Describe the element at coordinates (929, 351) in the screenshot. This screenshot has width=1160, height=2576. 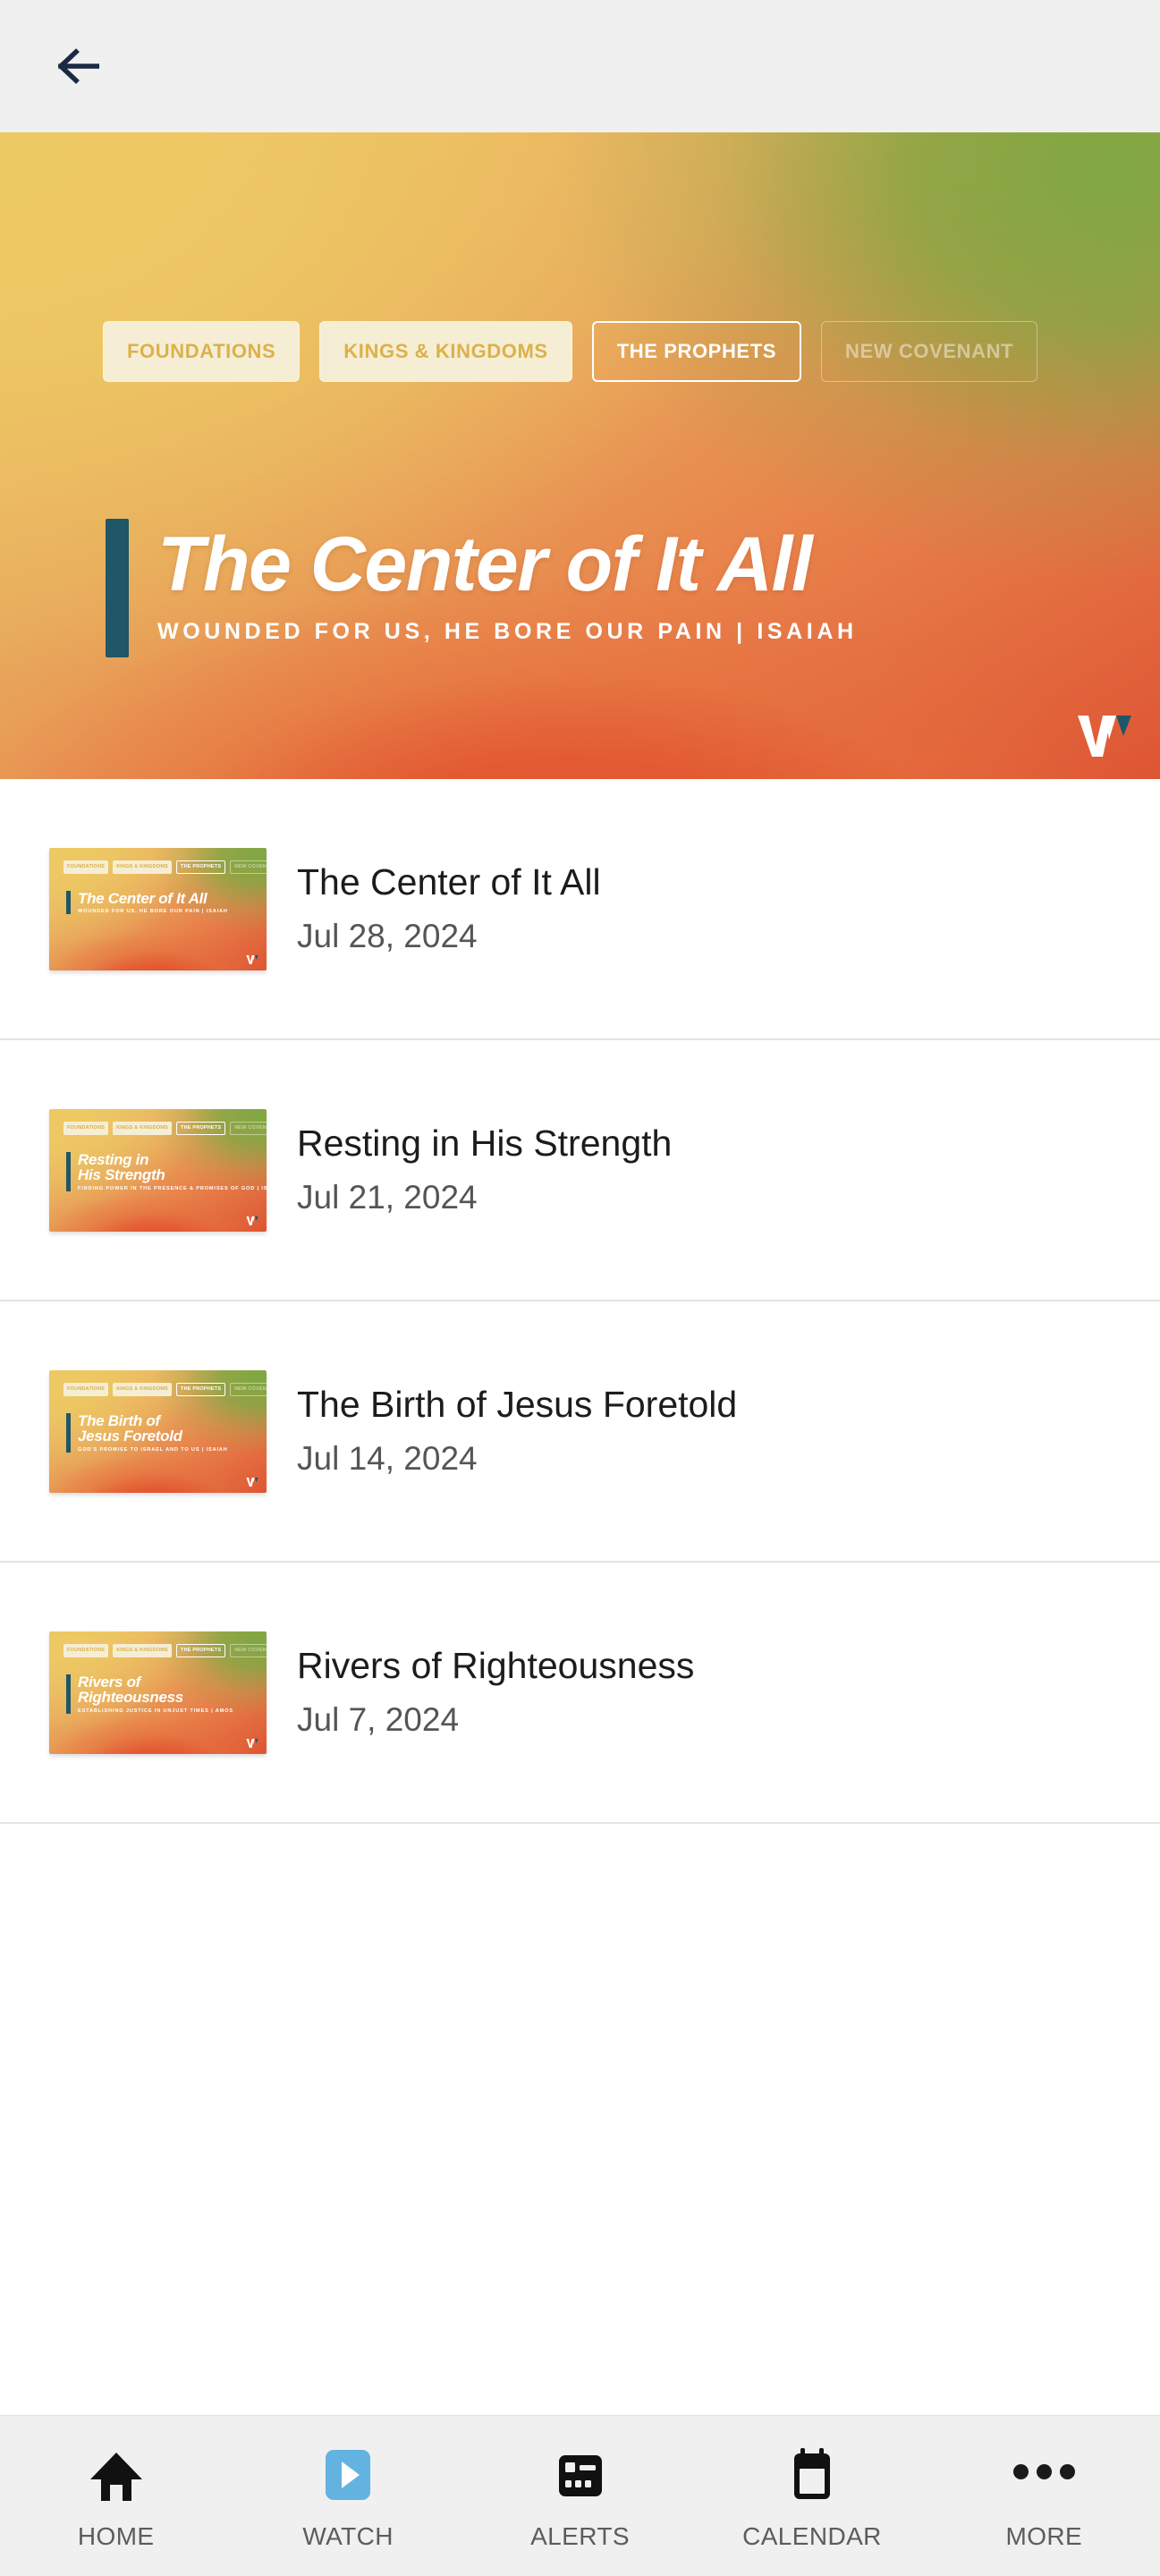
I see `pill-new-covenant: NEW COVENANT` at that location.